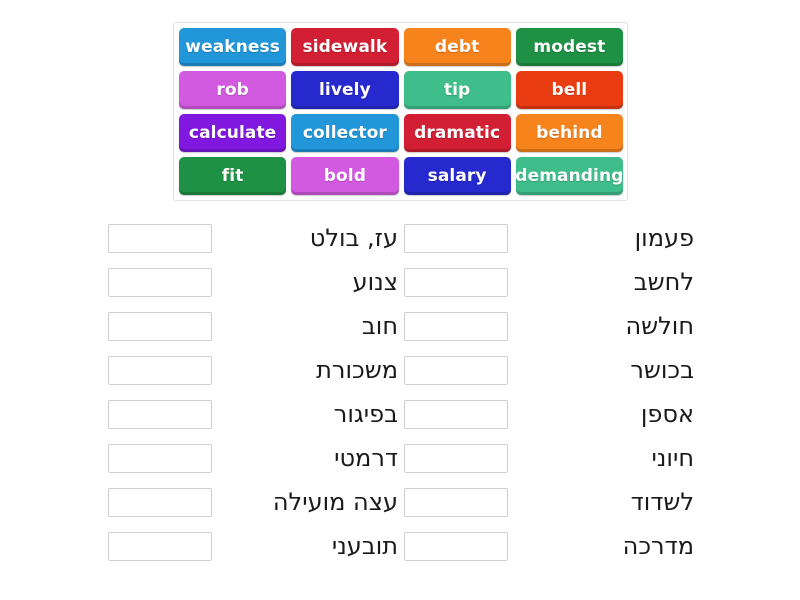 This screenshot has width=800, height=600. I want to click on answer-label: תובעני, so click(364, 546).